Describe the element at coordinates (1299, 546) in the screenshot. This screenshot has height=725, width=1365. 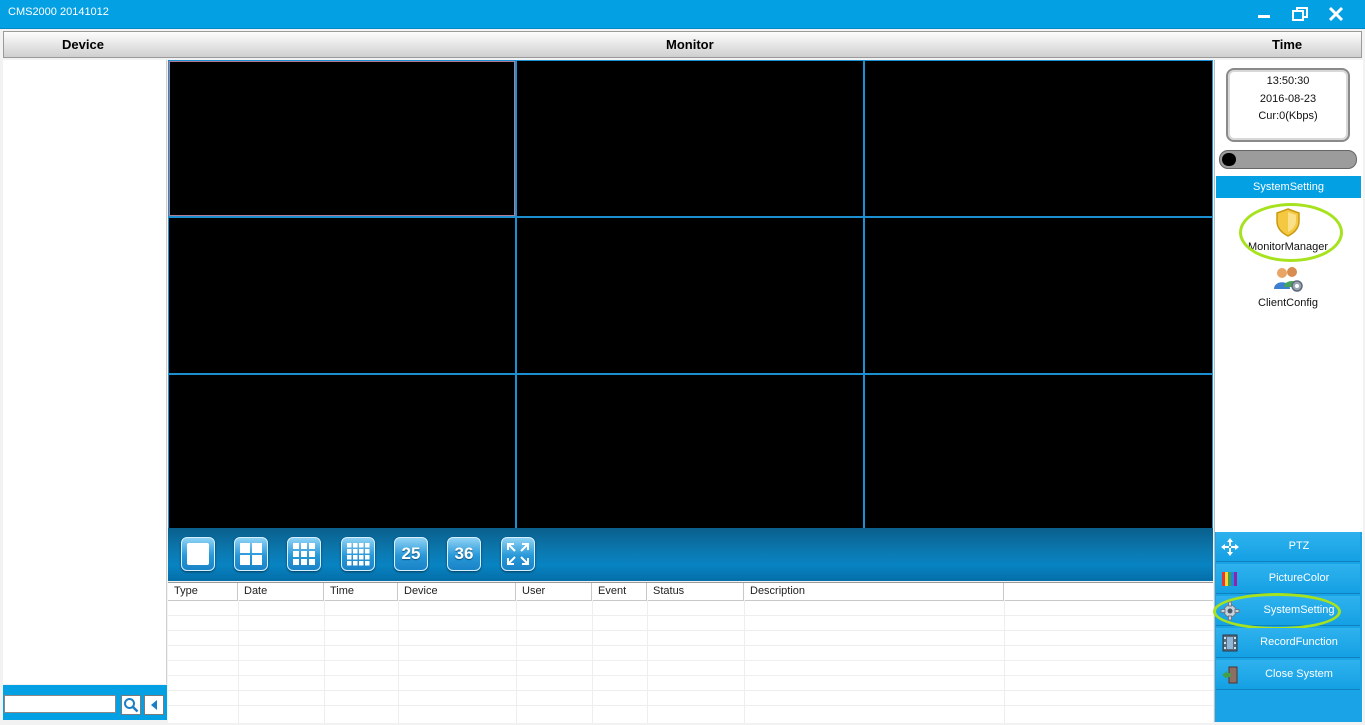
I see `nav-ptz-label: PTZ` at that location.